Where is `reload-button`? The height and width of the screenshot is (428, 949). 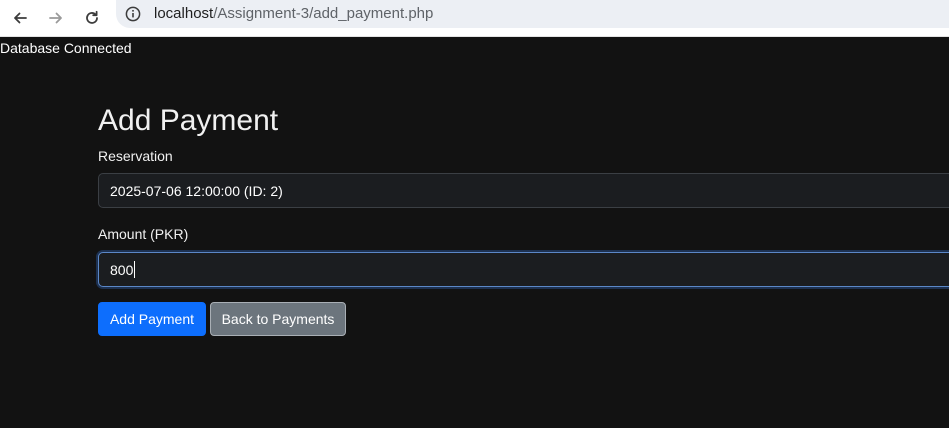 reload-button is located at coordinates (92, 18).